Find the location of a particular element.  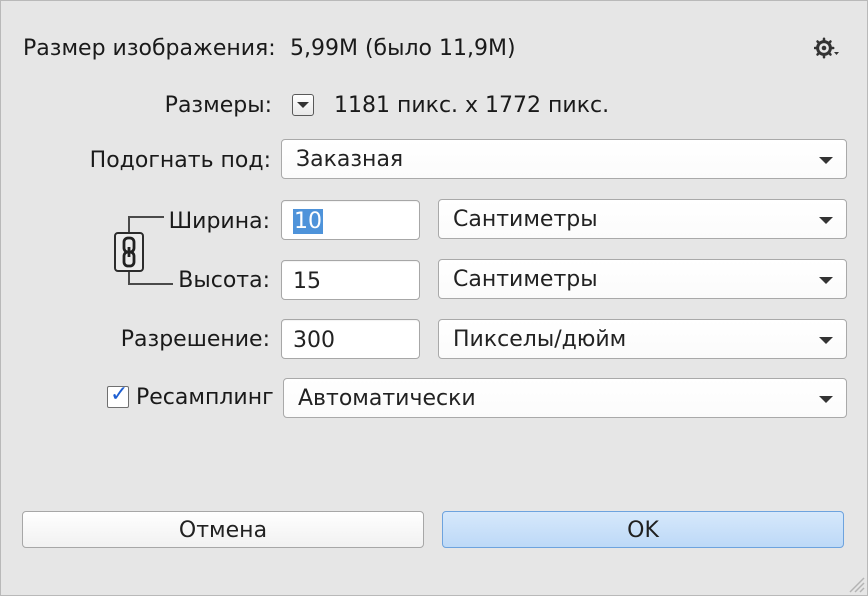

resample-selected-value: Автоматически is located at coordinates (387, 398).